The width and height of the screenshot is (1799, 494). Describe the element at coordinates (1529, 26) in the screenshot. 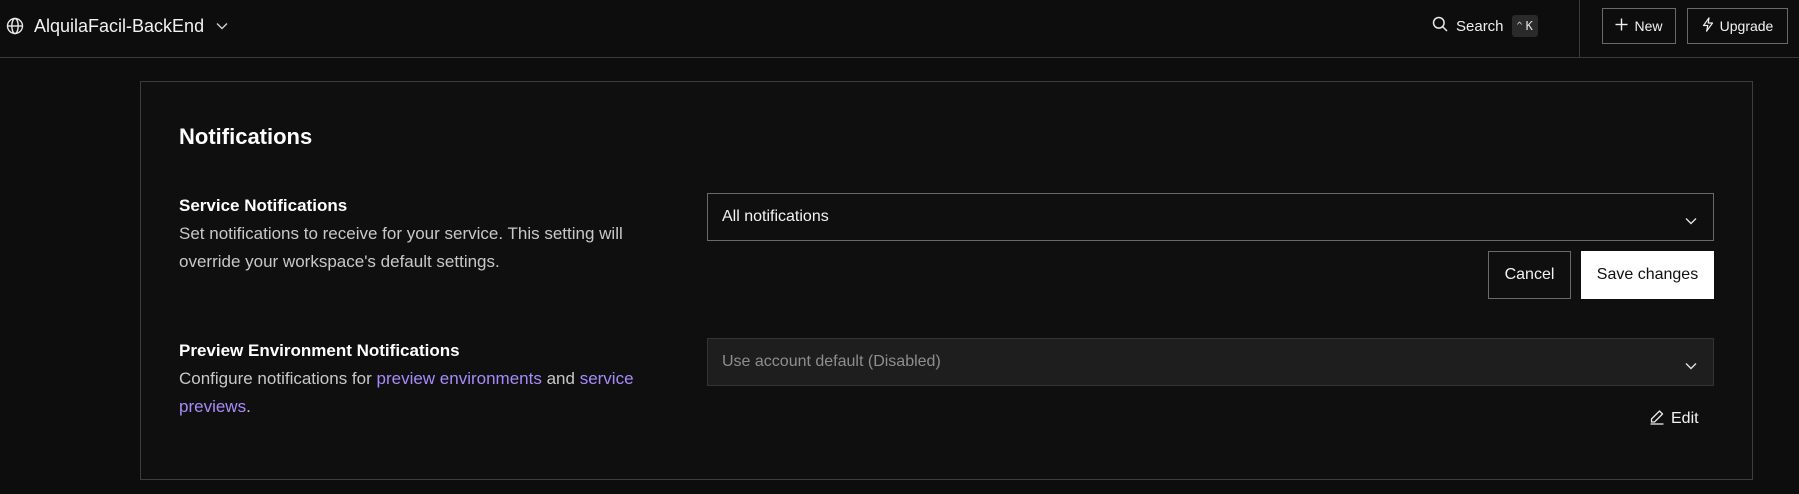

I see `shortcut-key: K` at that location.